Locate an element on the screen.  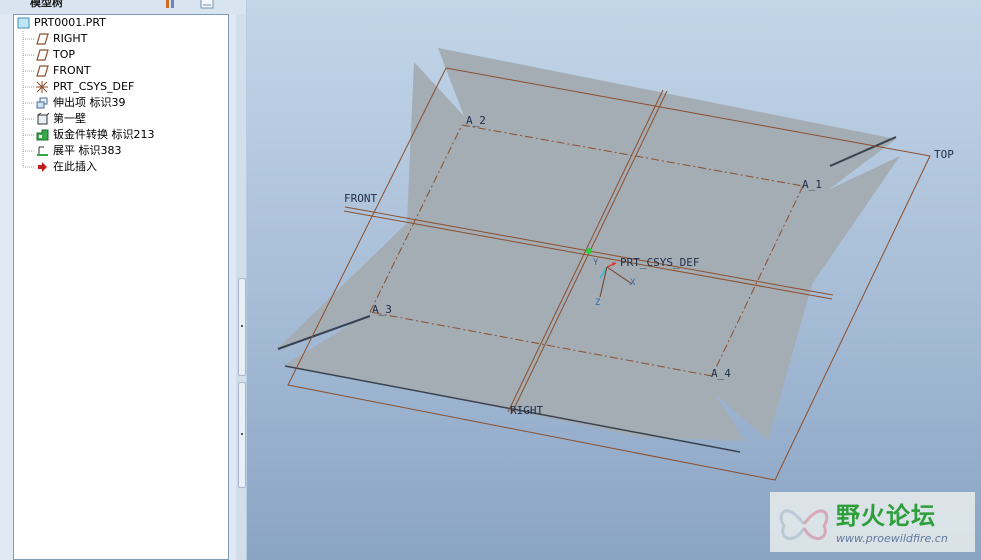
csys-z-label: Z is located at coordinates (598, 303).